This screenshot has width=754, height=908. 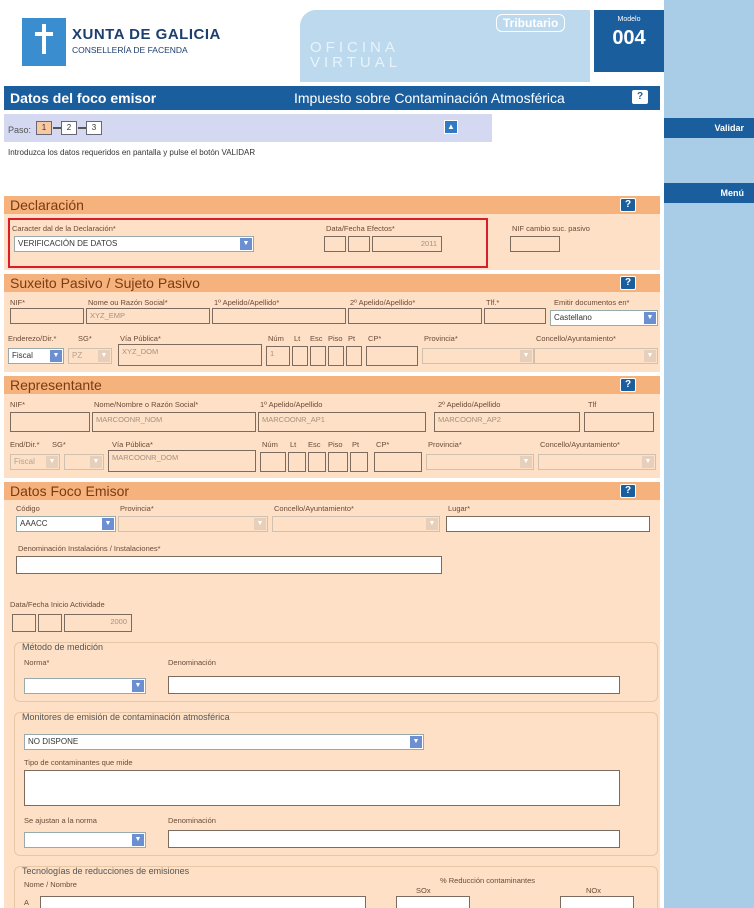 I want to click on rep-tlf-field, so click(x=619, y=422).